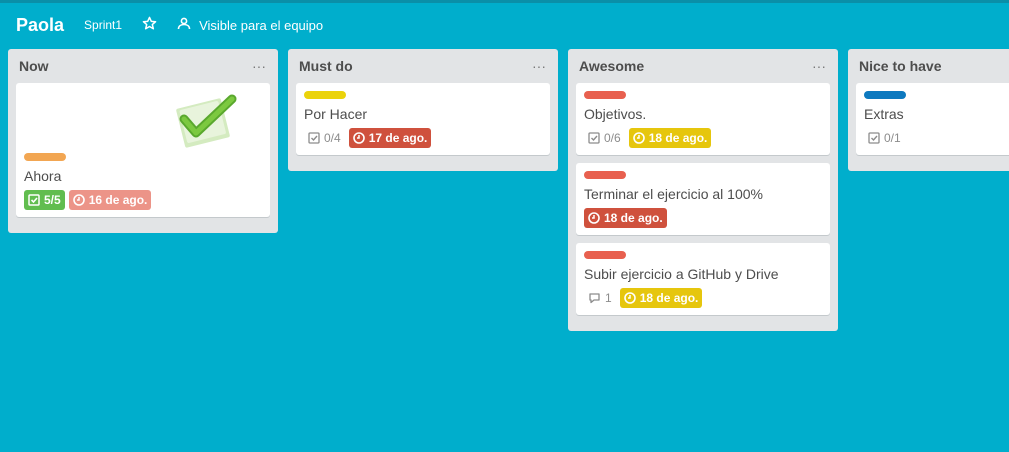 This screenshot has height=452, width=1009. Describe the element at coordinates (884, 114) in the screenshot. I see `card-title: Extras` at that location.